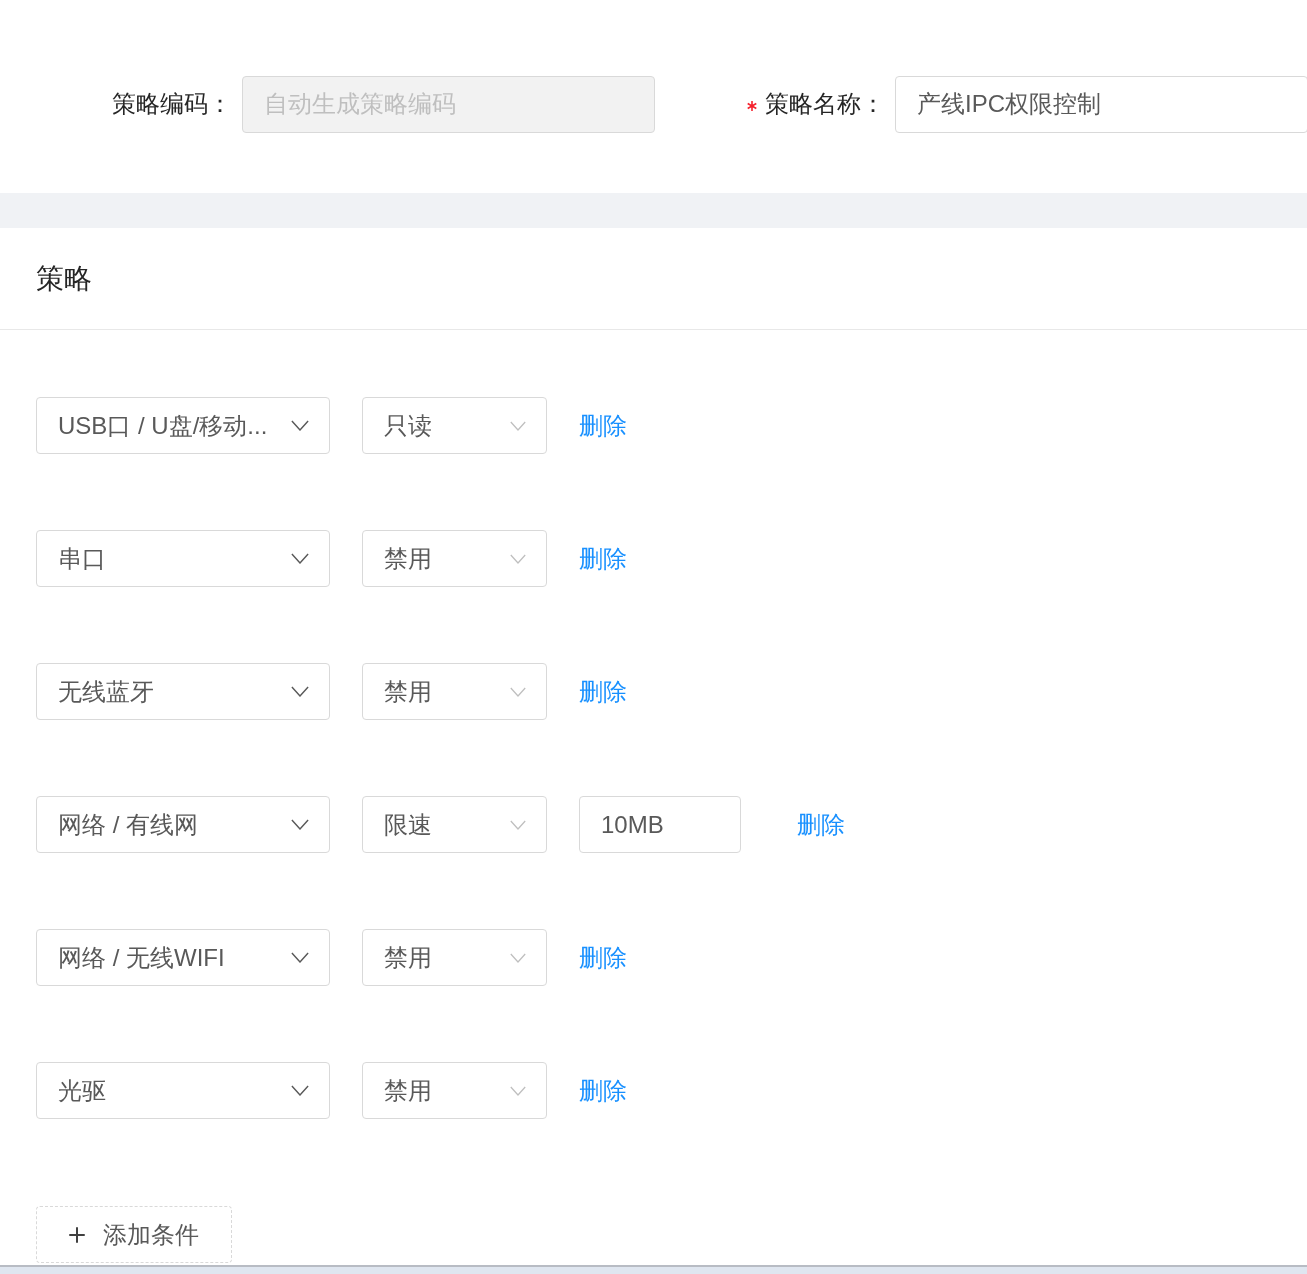  What do you see at coordinates (134, 1234) in the screenshot?
I see `add-condition-button: 添加条件` at bounding box center [134, 1234].